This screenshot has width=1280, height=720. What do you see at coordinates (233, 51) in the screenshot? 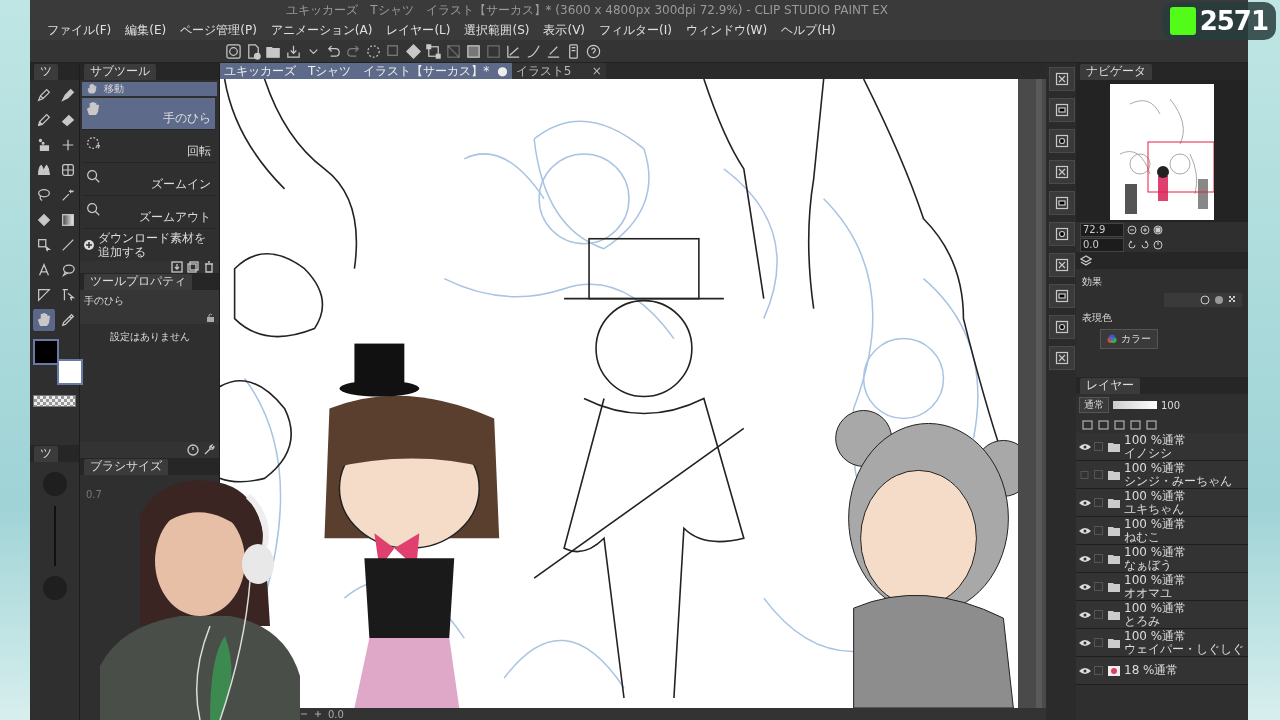
I see `app-logo-icon` at bounding box center [233, 51].